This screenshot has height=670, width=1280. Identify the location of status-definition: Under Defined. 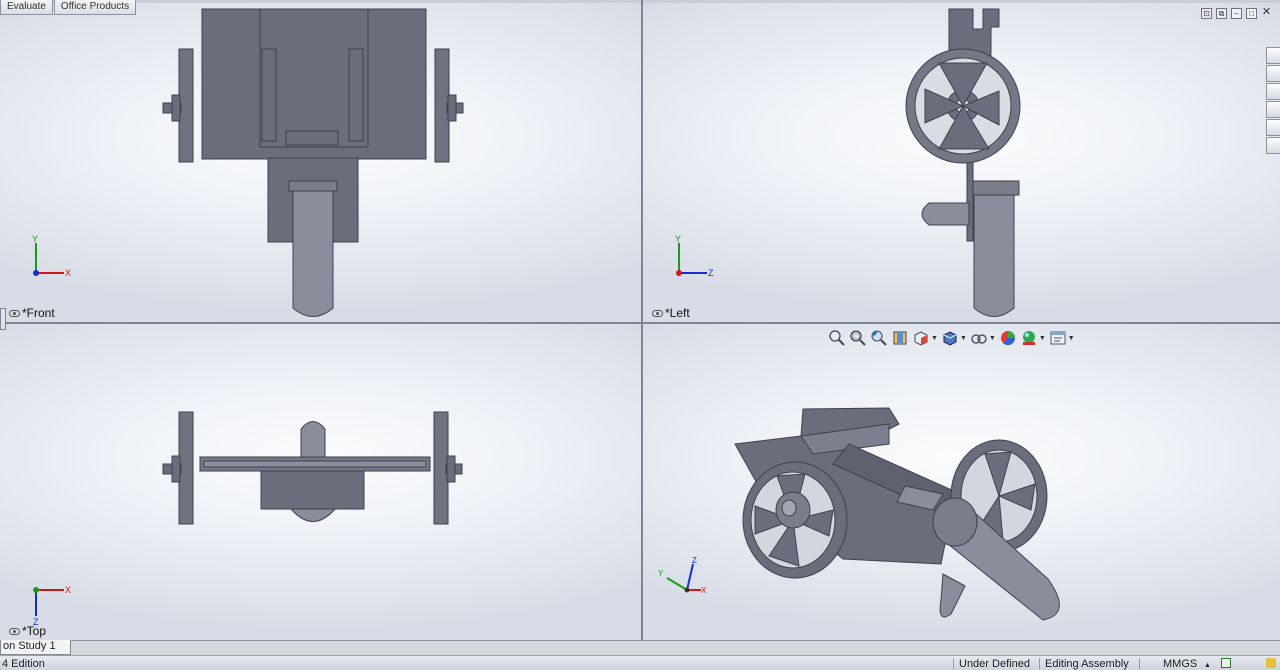
(994, 664).